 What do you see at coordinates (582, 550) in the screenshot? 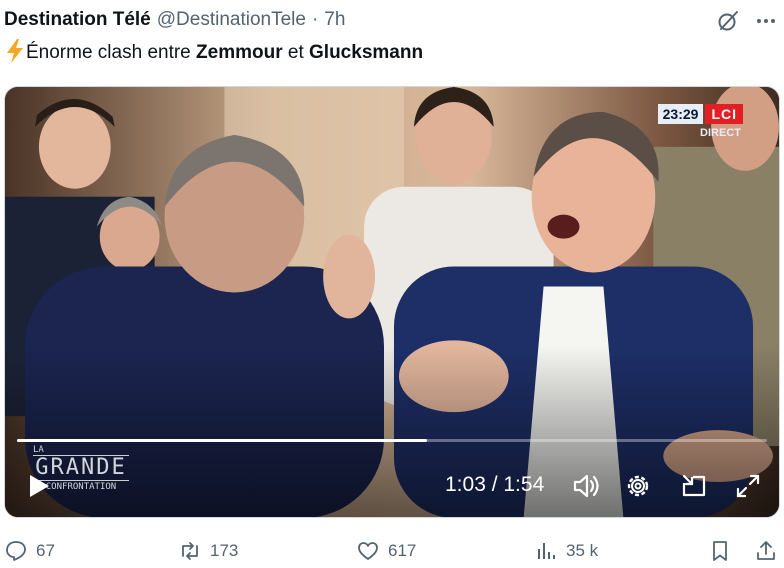
I see `views-count: 35 k` at bounding box center [582, 550].